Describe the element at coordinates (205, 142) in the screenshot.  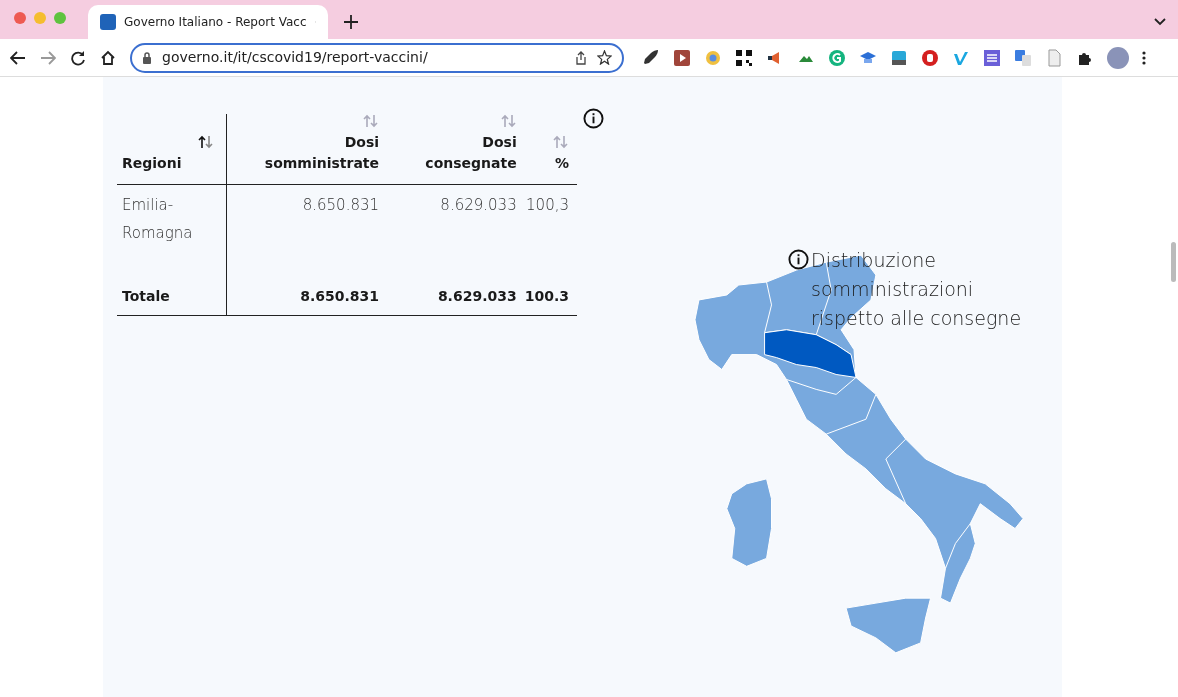
I see `sort-icon` at that location.